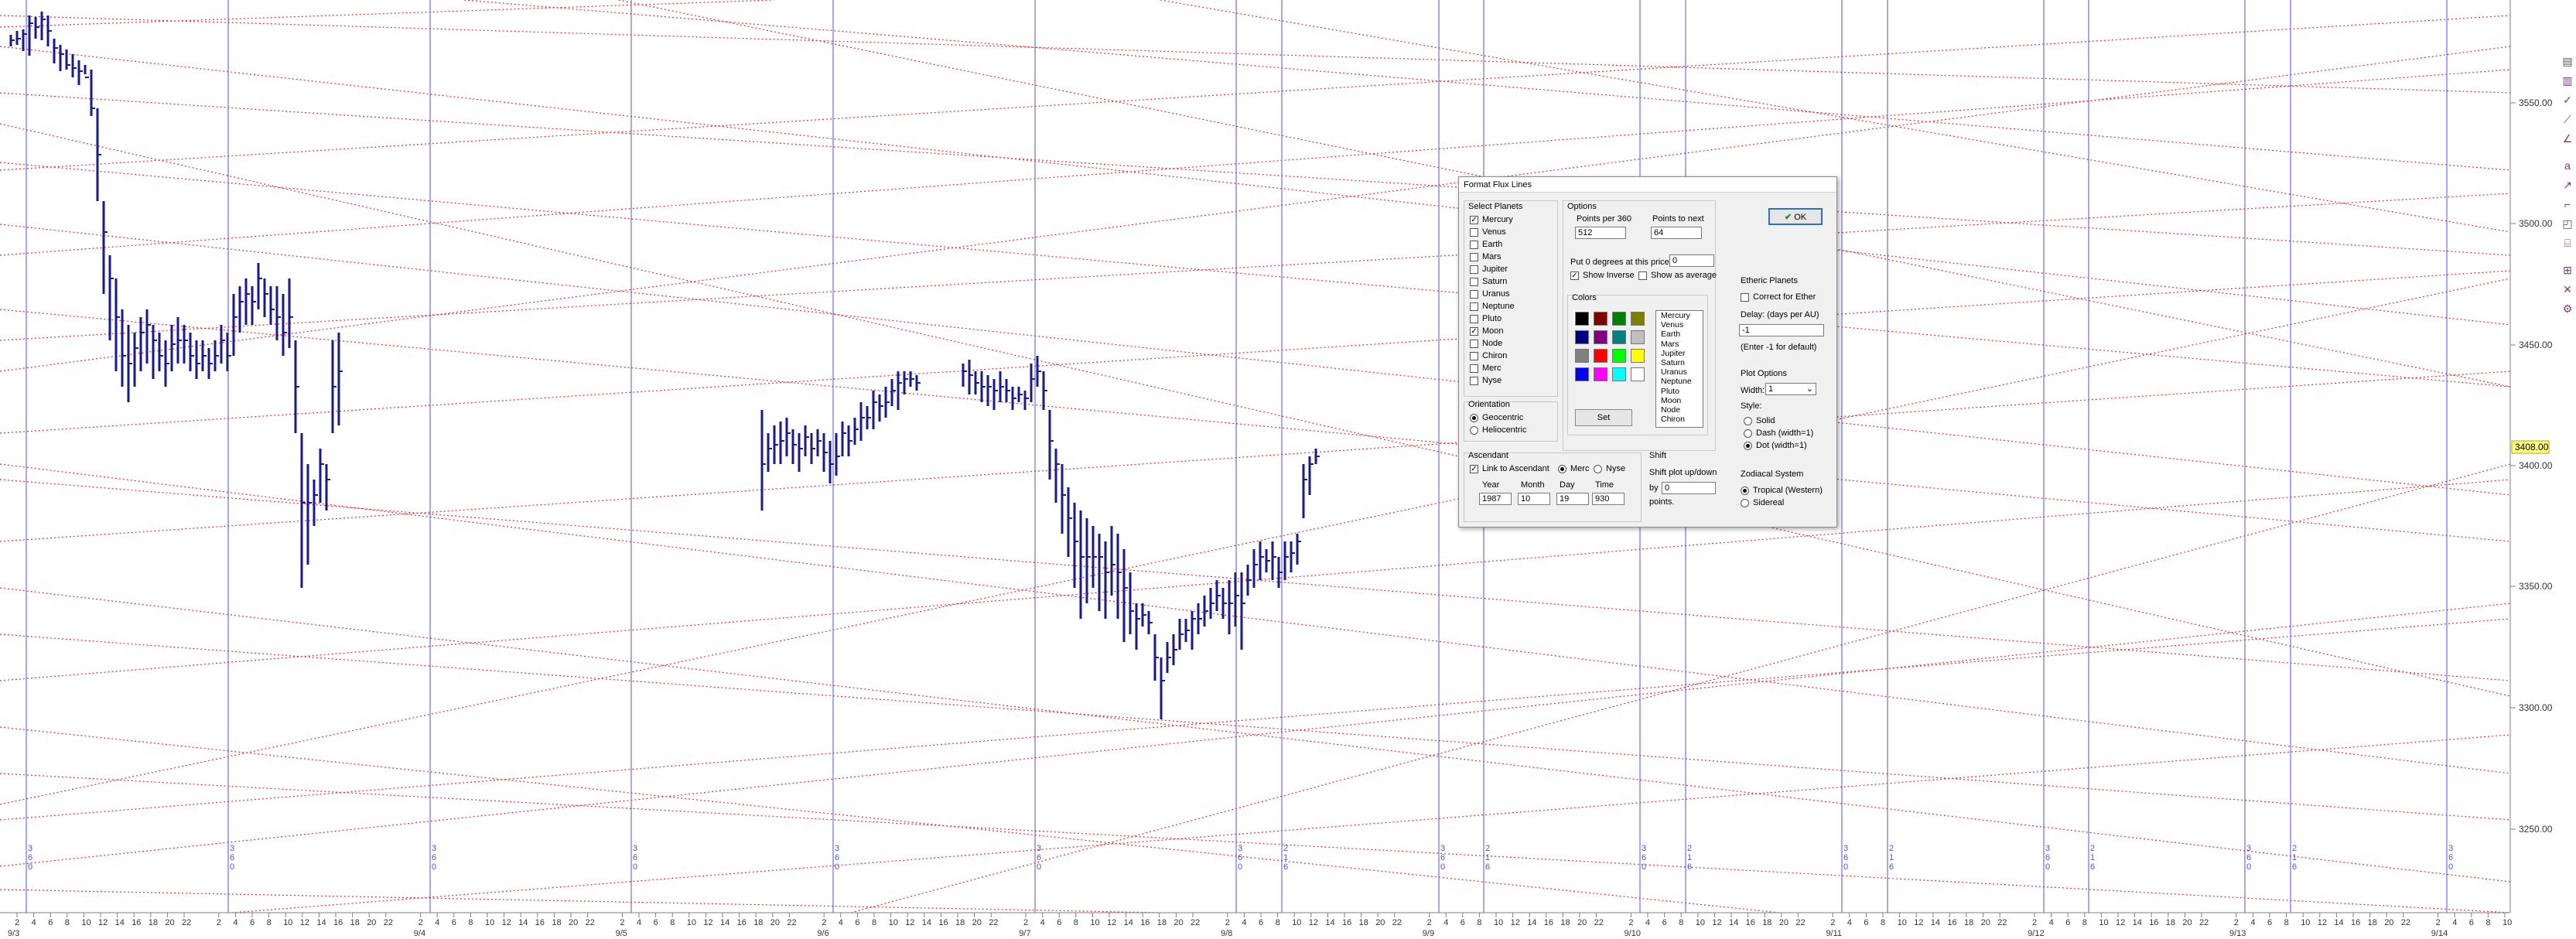  I want to click on show-average-checkbox, so click(1642, 275).